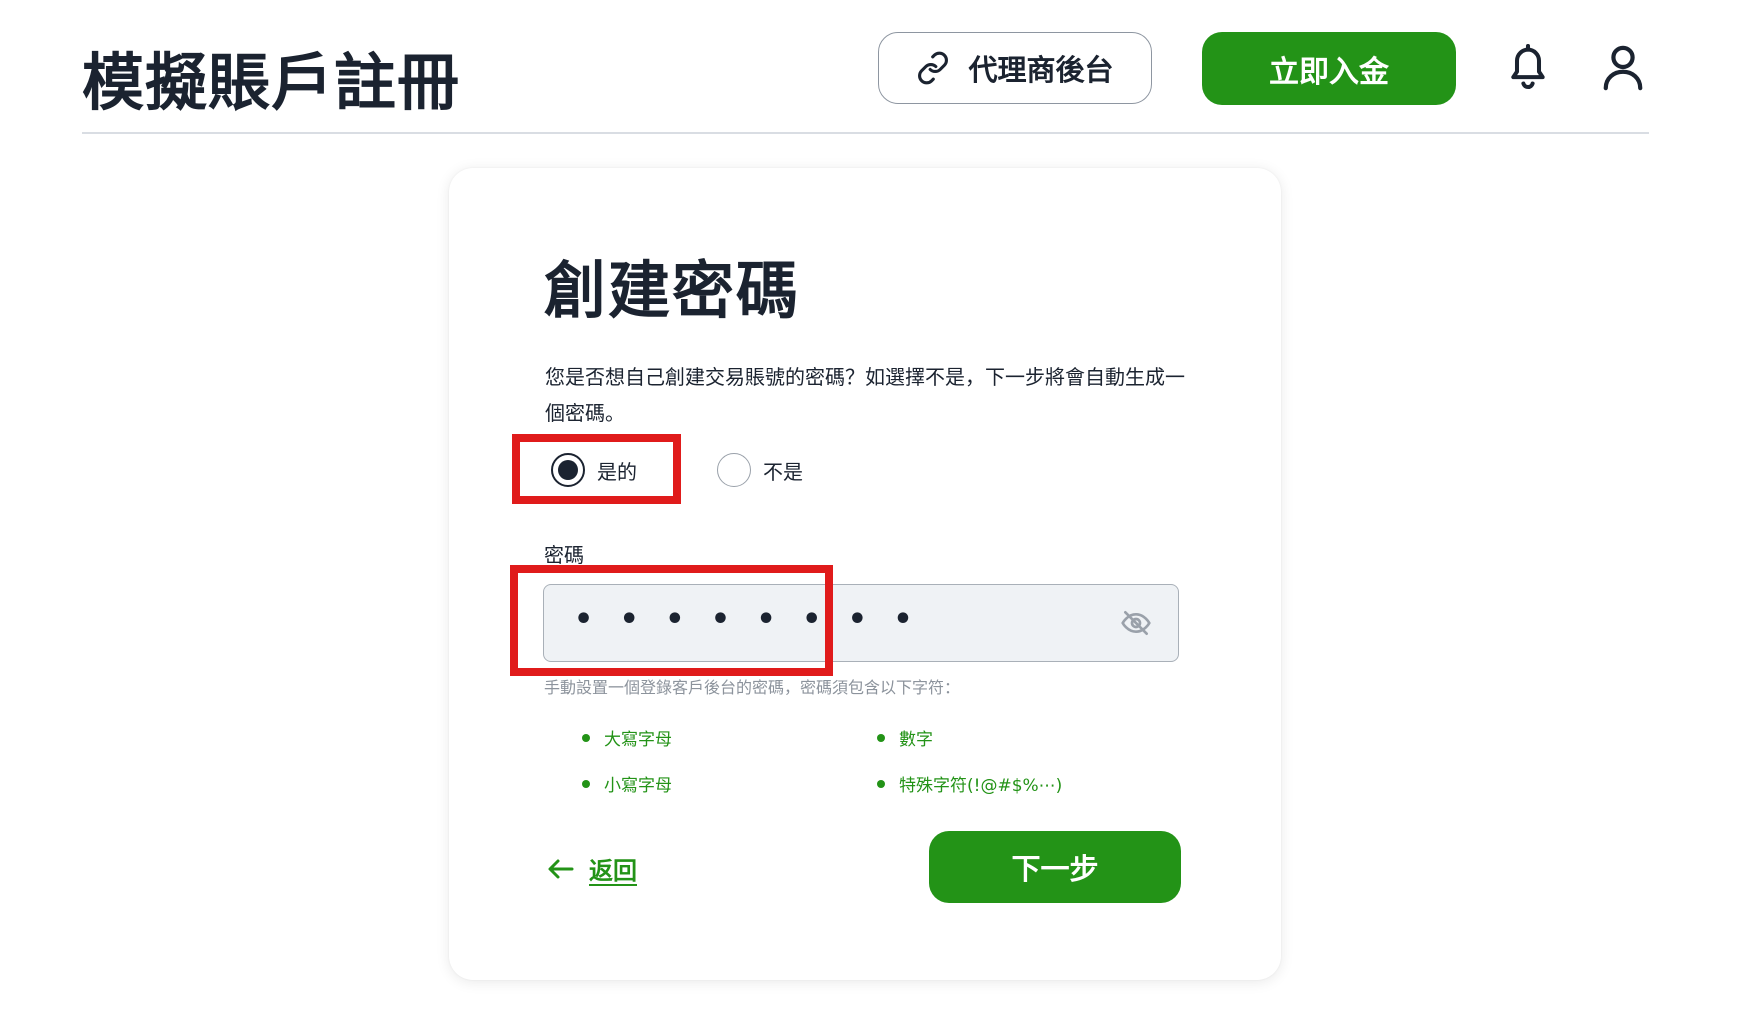  I want to click on card-title: 創建密碼, so click(672, 290).